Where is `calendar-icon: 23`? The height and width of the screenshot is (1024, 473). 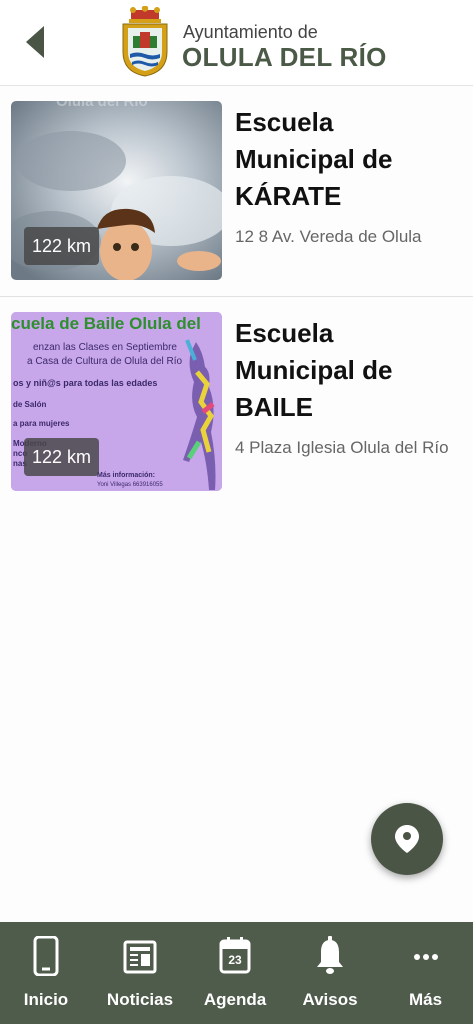 calendar-icon: 23 is located at coordinates (235, 957).